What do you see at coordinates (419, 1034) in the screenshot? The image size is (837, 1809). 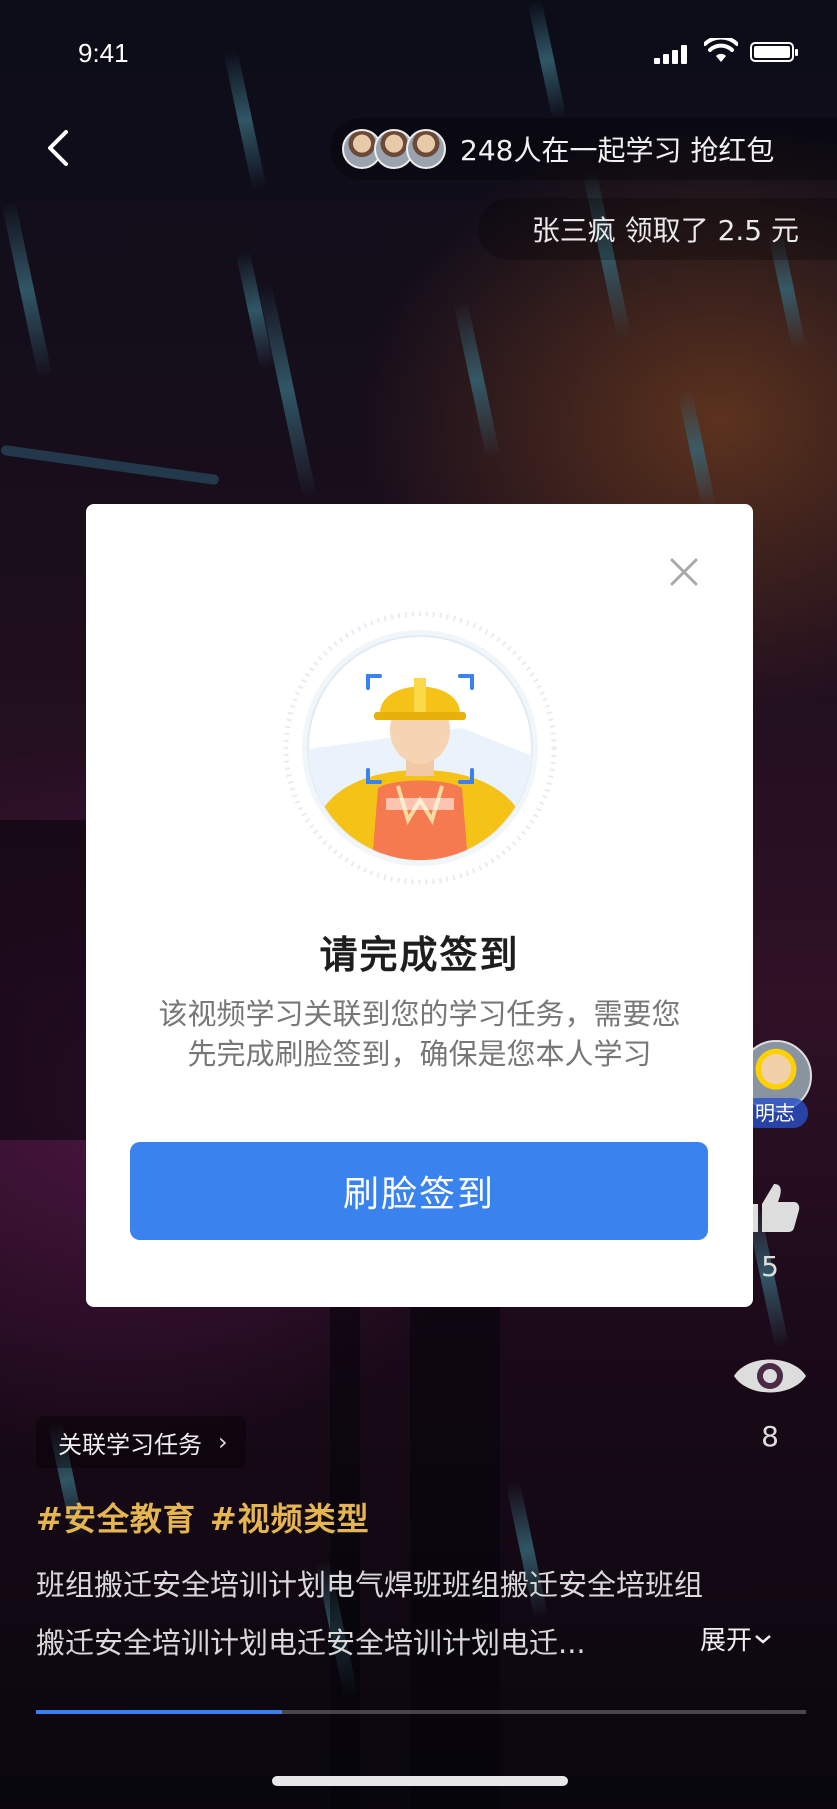 I see `dialog-description: 该视频学习关联到您的学习任务，需要您 先完成刷脸签到，确保是您本人学习` at bounding box center [419, 1034].